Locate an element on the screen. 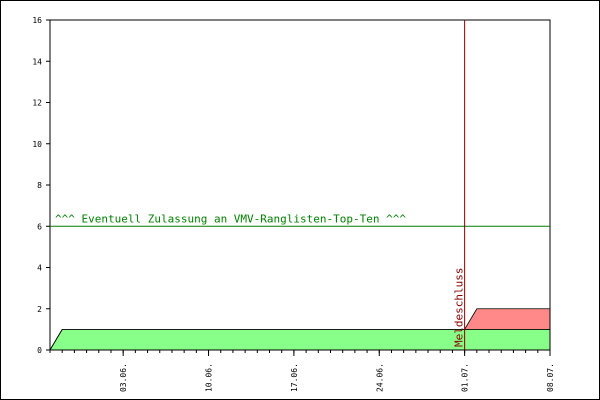  x-tick-label: 17.06. is located at coordinates (294, 377).